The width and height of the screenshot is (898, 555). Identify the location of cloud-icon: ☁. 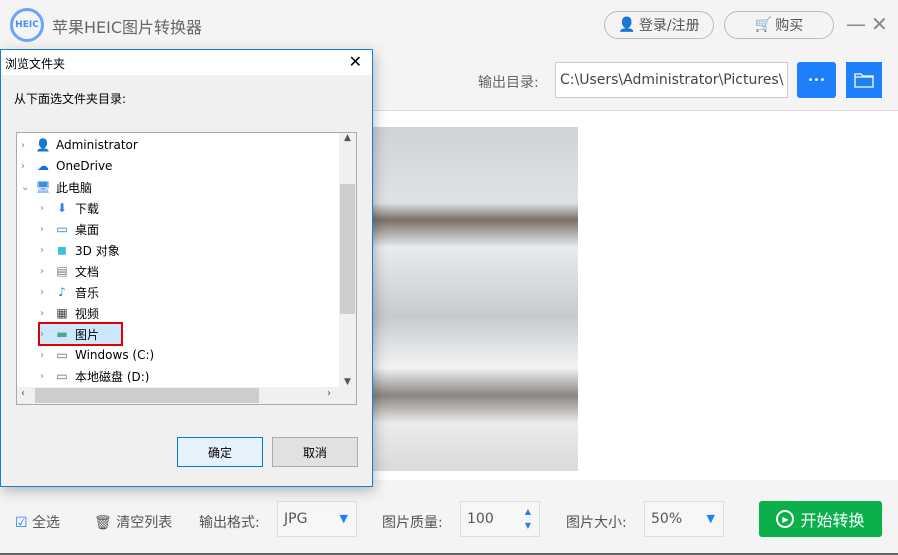
(43, 166).